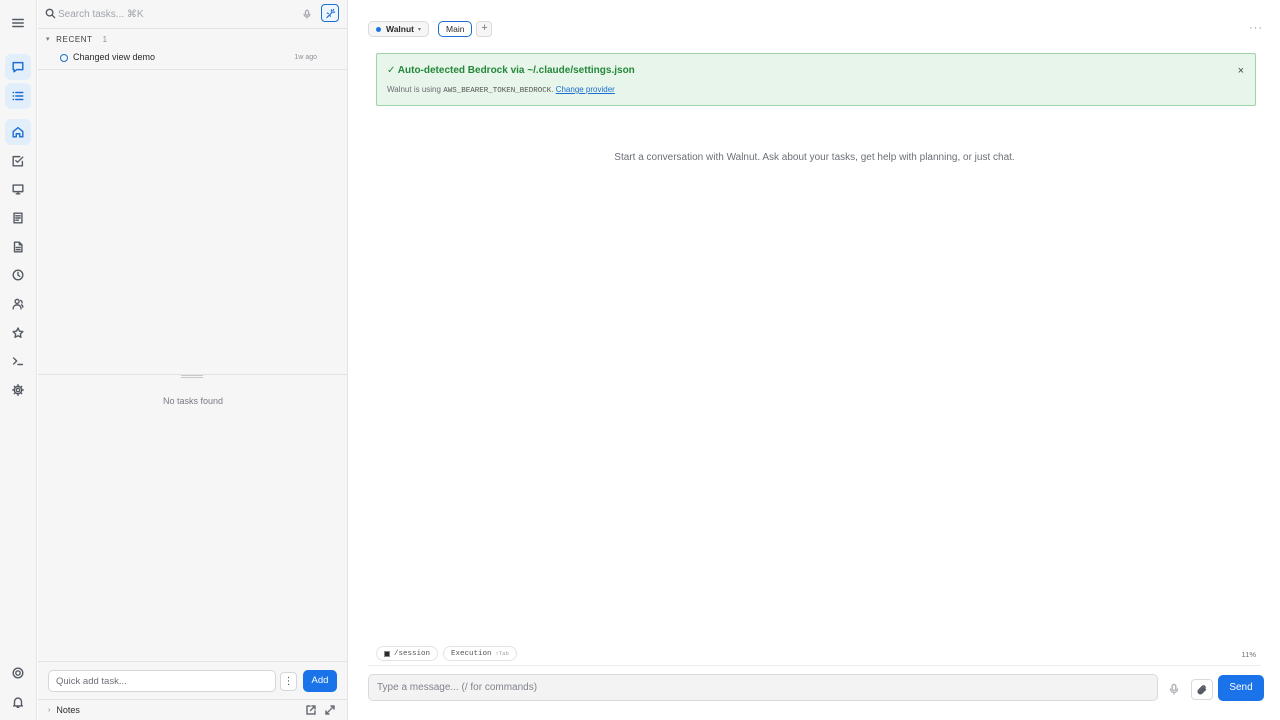  Describe the element at coordinates (193, 59) in the screenshot. I see `list-item: Changed view demo 1w ago` at that location.